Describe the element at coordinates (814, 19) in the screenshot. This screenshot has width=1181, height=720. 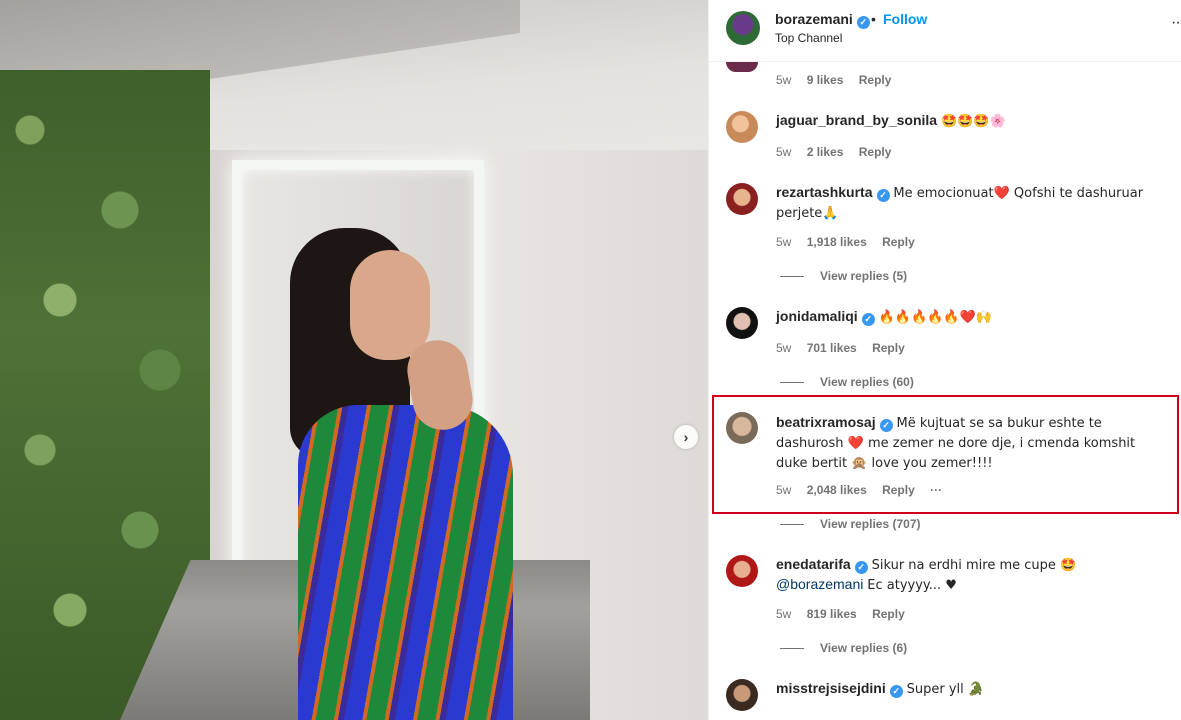
I see `username-text: borazemani` at that location.